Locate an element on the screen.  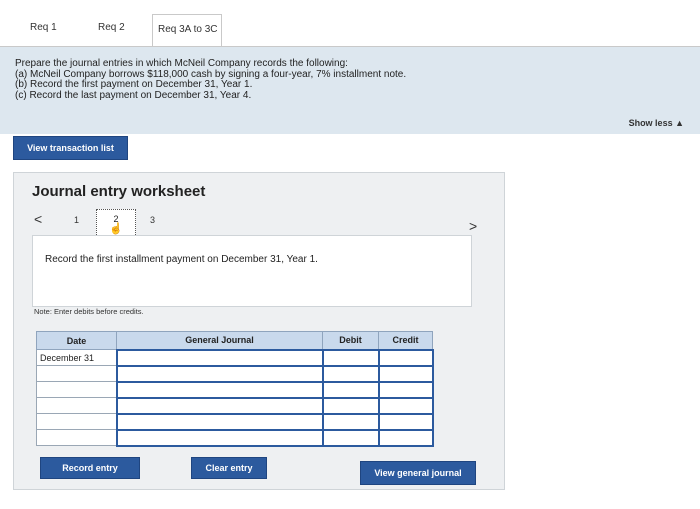
view-transaction-list-button: View transaction list is located at coordinates (70, 148).